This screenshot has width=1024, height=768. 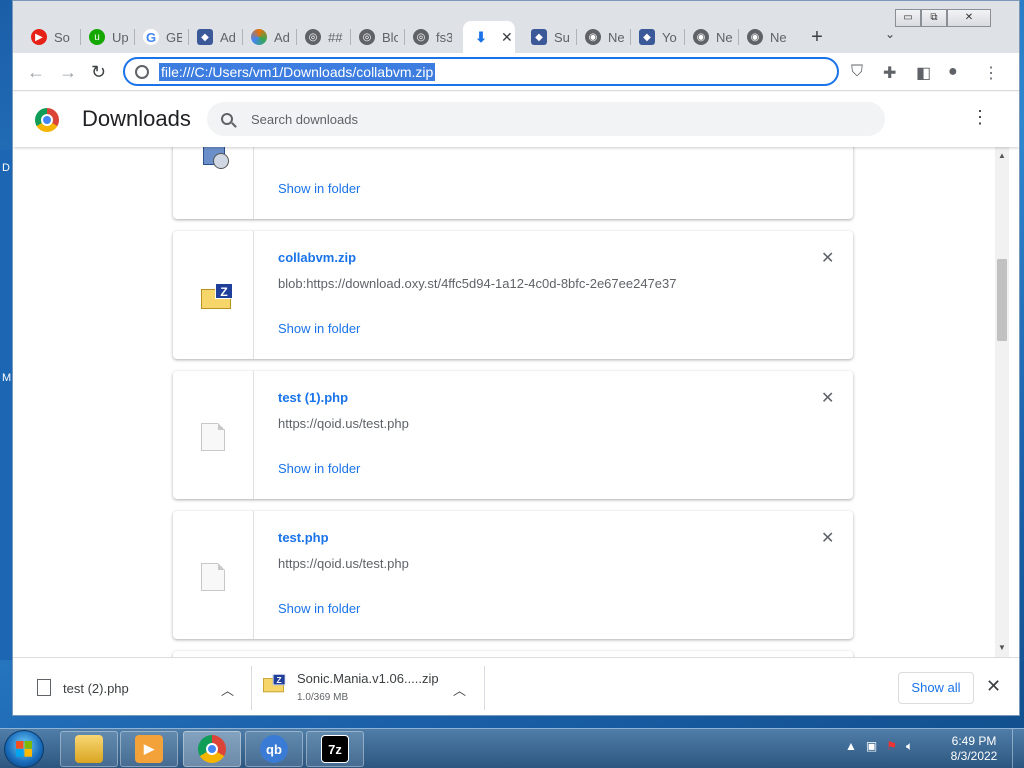 I want to click on tab: ◆ Yo, so click(x=653, y=37).